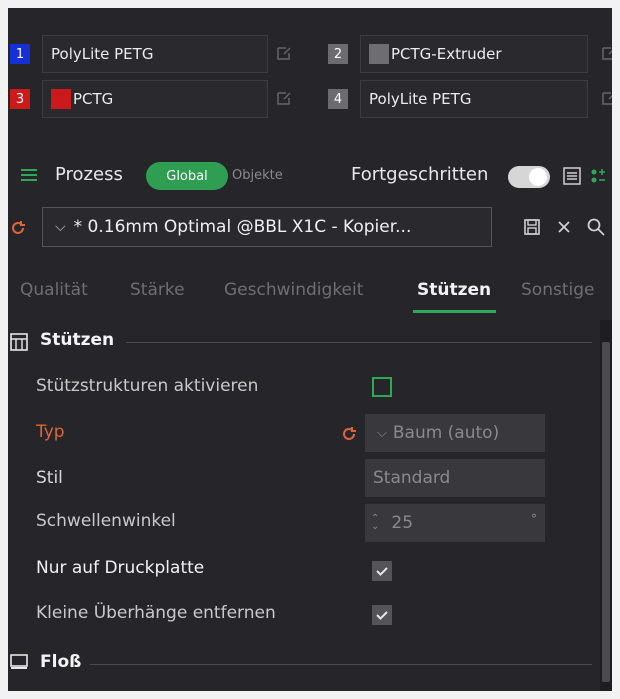 This screenshot has width=620, height=699. I want to click on section-title-support: Stützen, so click(77, 340).